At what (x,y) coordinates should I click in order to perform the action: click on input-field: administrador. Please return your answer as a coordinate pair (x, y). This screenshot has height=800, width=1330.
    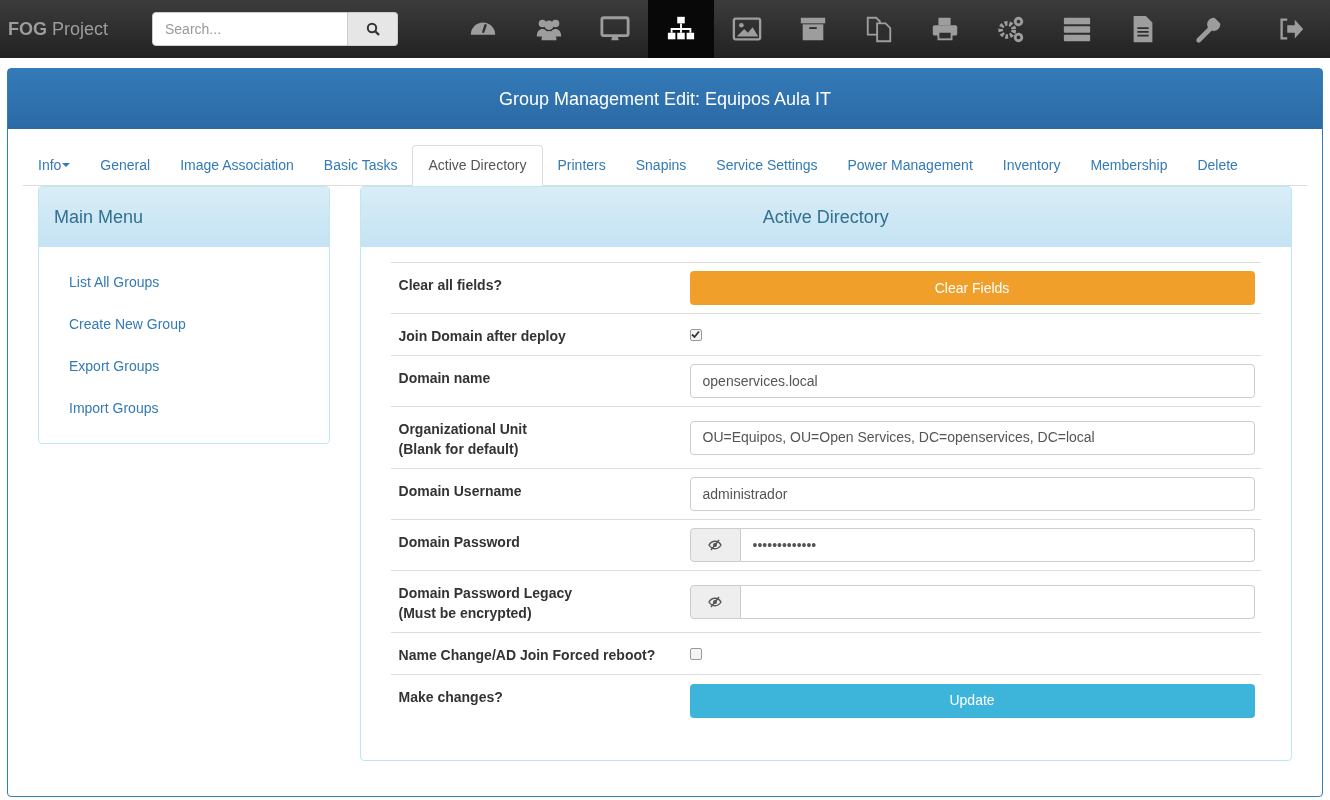
    Looking at the image, I should click on (972, 494).